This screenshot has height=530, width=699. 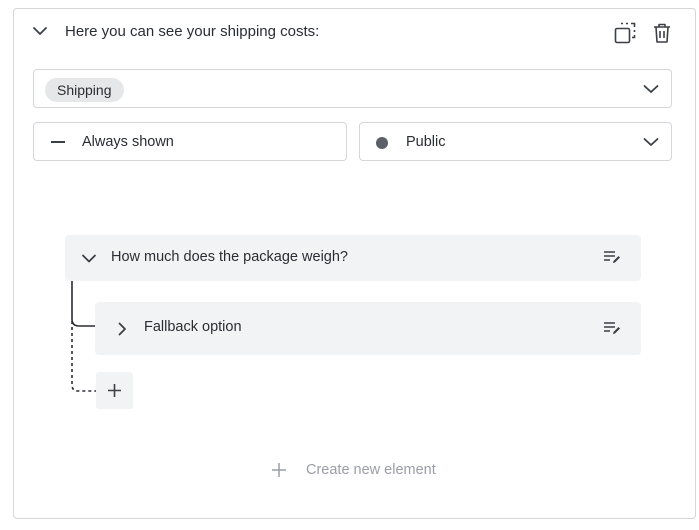 I want to click on card-title: Here you can see your shipping costs:, so click(x=192, y=31).